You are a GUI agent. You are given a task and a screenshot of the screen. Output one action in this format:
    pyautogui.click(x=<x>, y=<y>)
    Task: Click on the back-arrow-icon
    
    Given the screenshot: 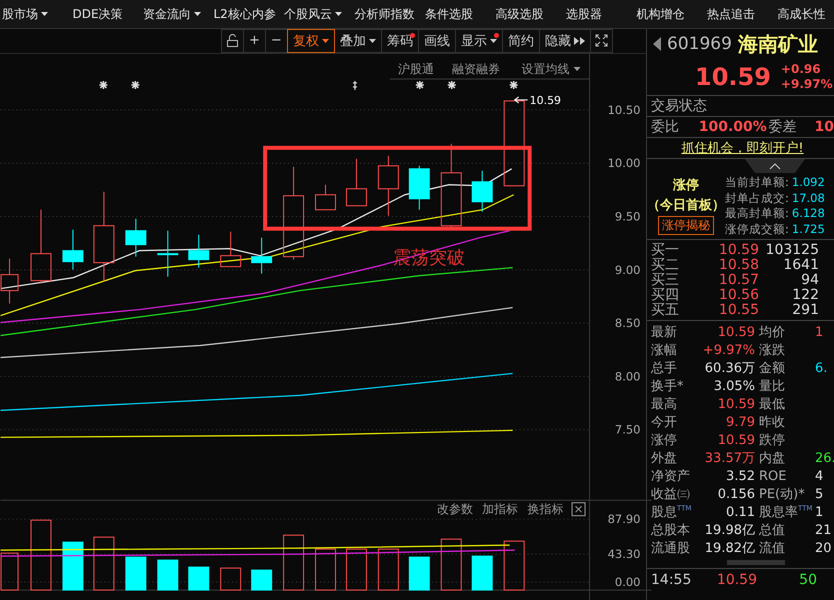 What is the action you would take?
    pyautogui.click(x=657, y=44)
    